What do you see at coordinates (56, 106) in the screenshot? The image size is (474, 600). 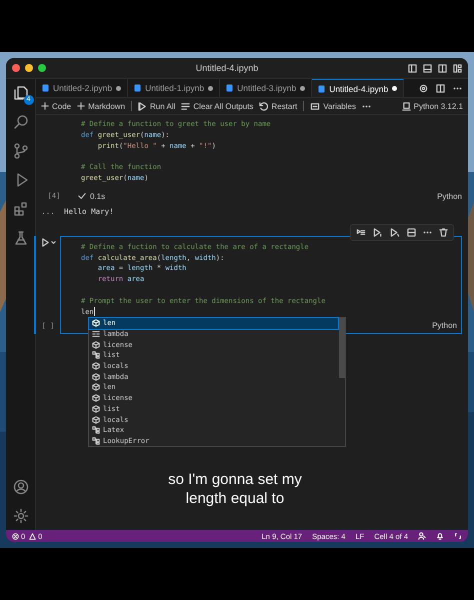 I see `toolbar-button: Code` at bounding box center [56, 106].